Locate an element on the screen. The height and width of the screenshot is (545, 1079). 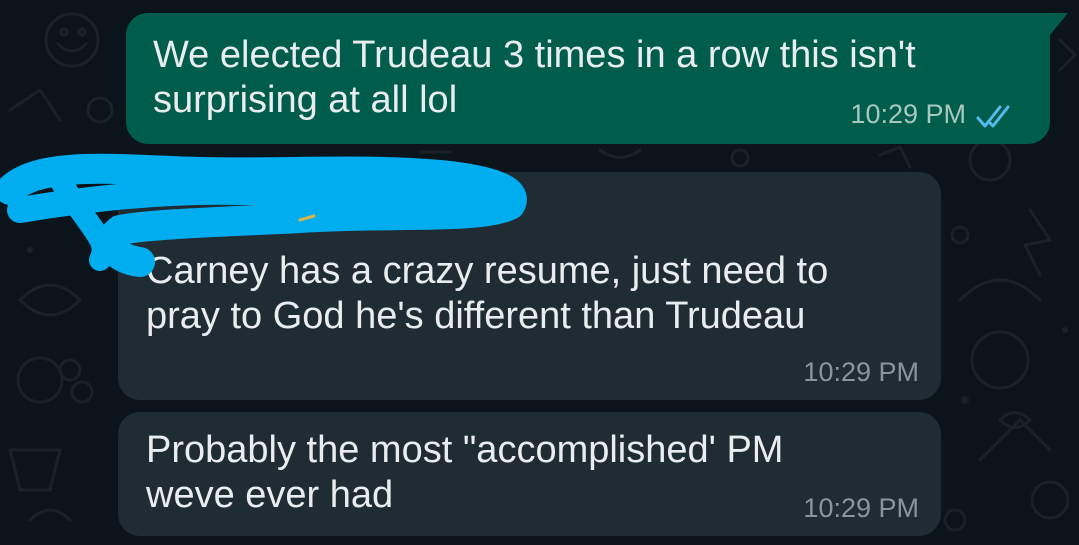
double-check-read-icon is located at coordinates (993, 116).